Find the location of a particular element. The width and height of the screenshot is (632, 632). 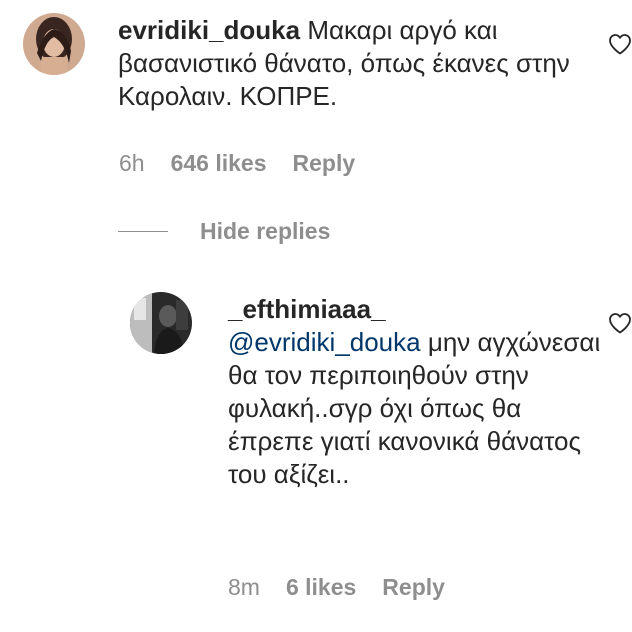

comment-likes: 646 likes is located at coordinates (219, 163).